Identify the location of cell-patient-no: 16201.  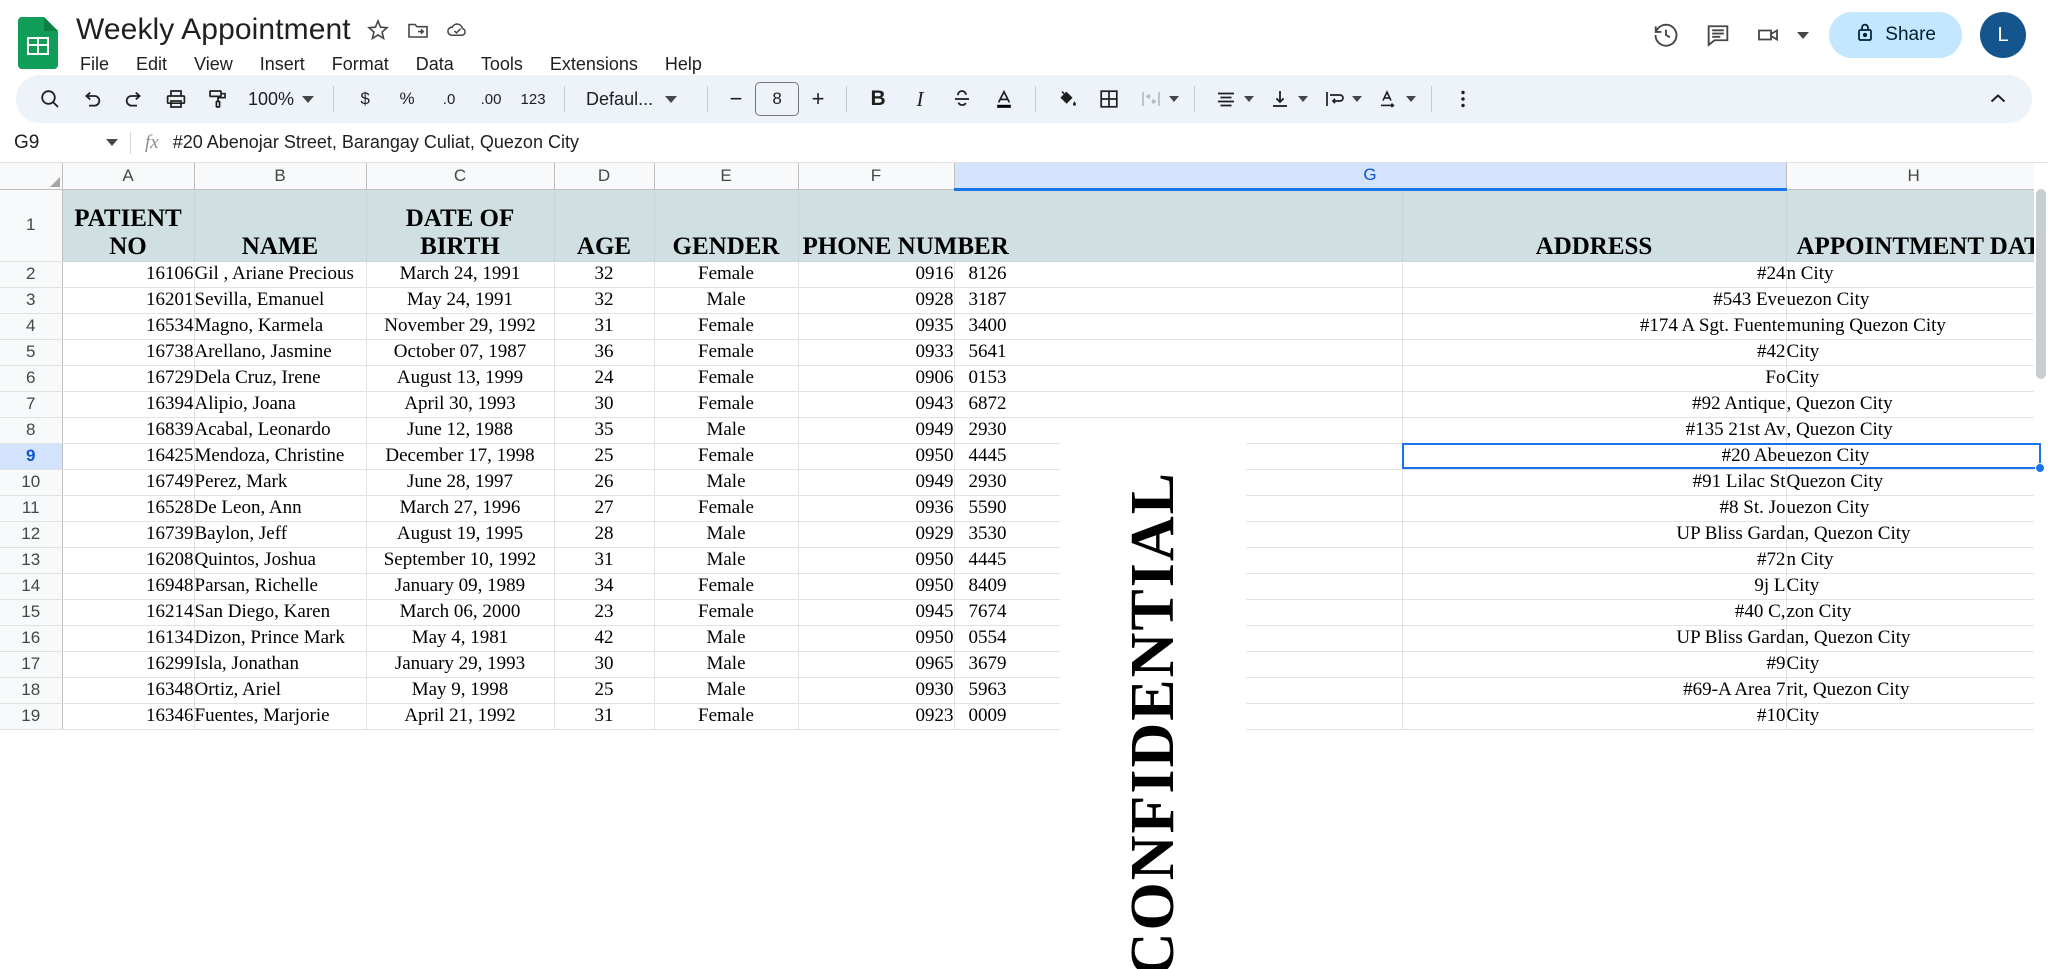
(128, 300).